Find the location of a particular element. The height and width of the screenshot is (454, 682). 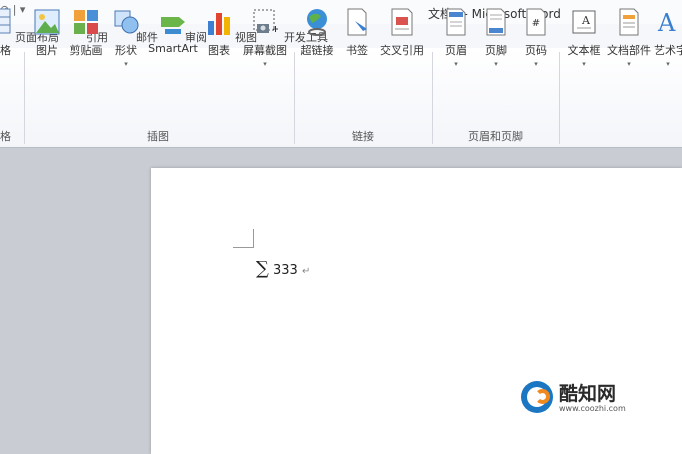

screenshot-icon is located at coordinates (265, 21).